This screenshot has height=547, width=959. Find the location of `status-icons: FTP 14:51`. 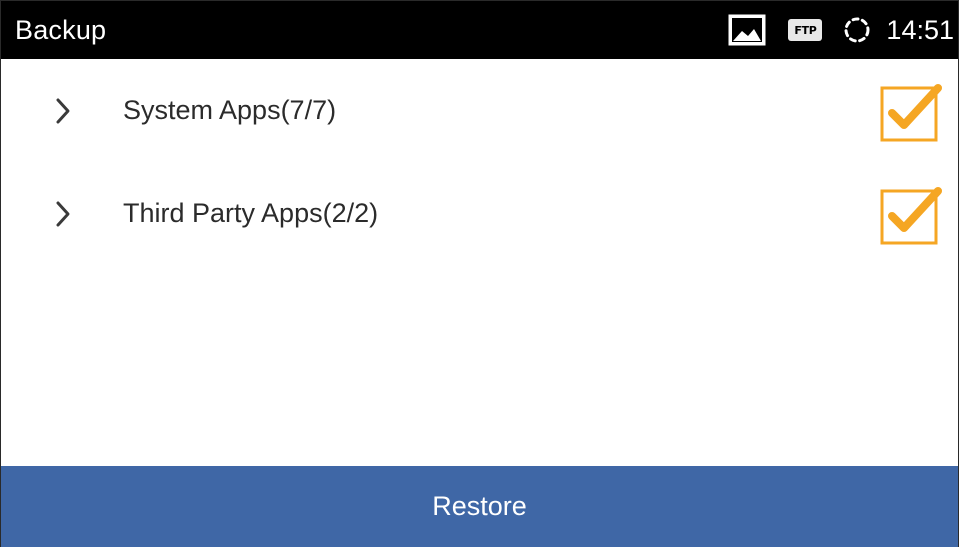

status-icons: FTP 14:51 is located at coordinates (843, 30).